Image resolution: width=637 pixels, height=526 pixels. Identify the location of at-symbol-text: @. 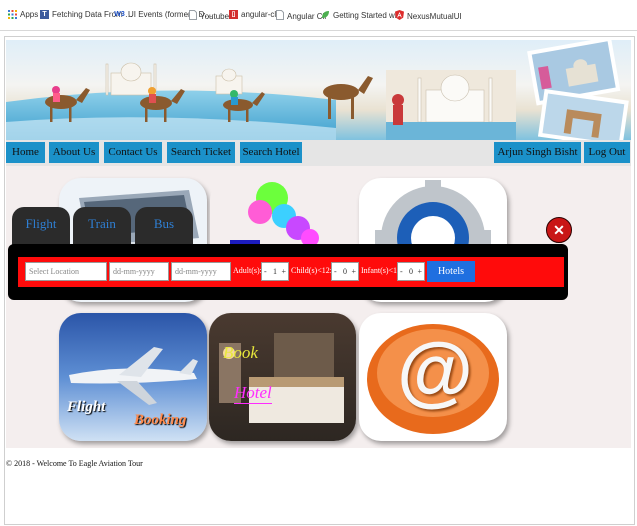
(435, 370).